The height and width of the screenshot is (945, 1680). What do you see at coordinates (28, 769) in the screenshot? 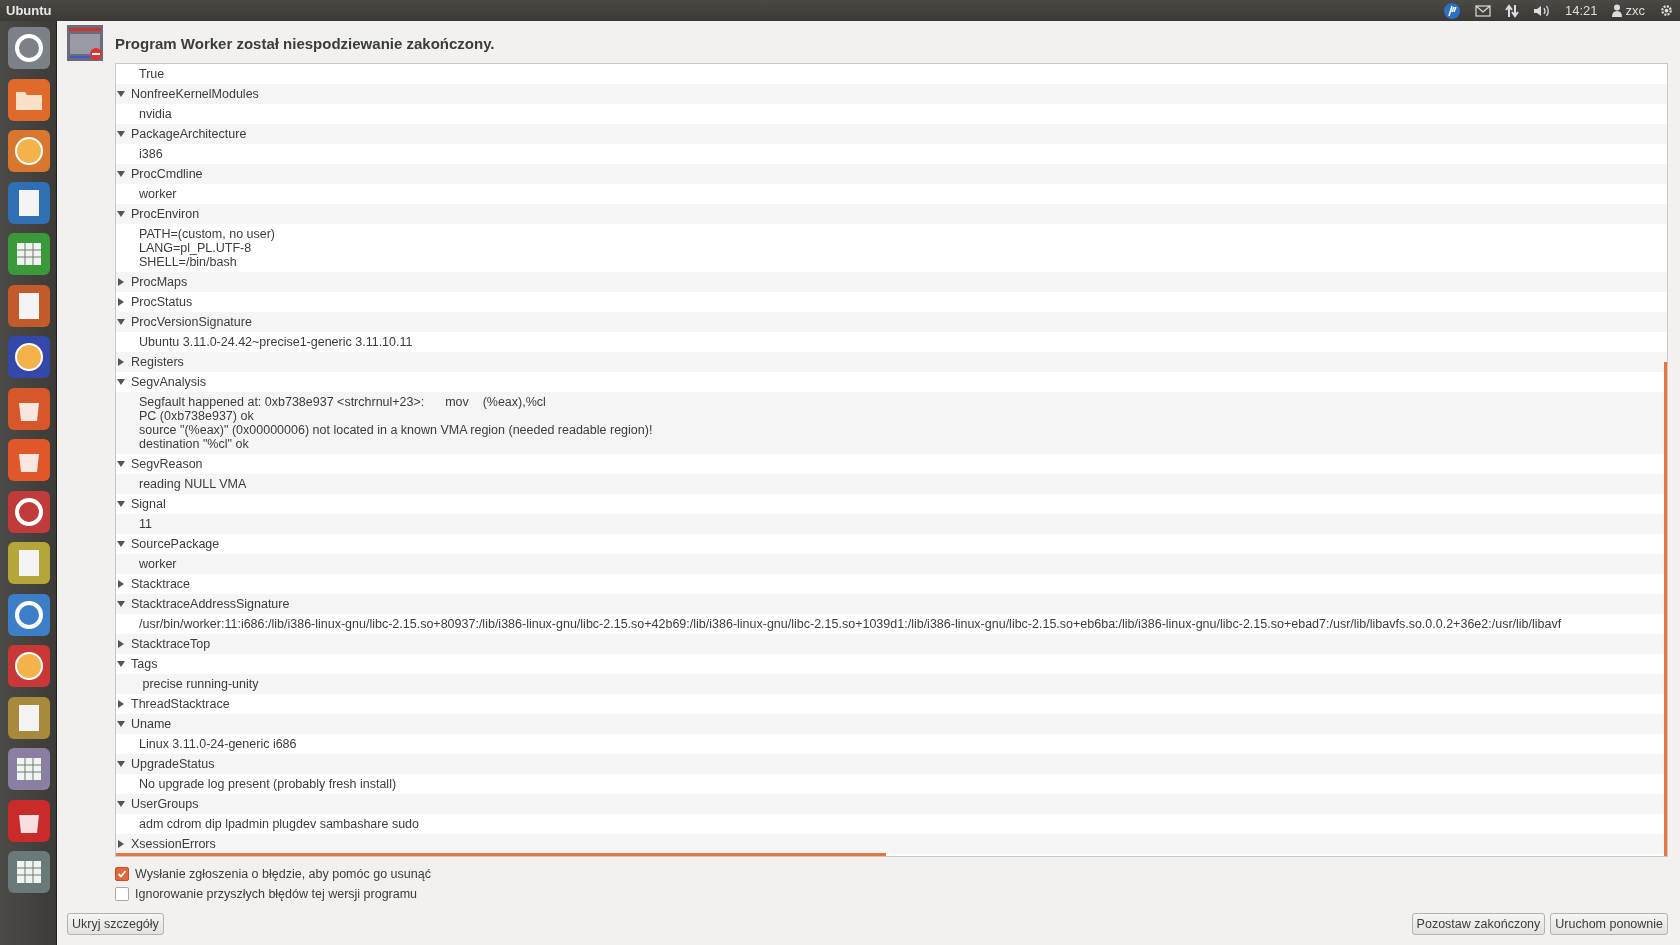
I see `window-app-icon` at bounding box center [28, 769].